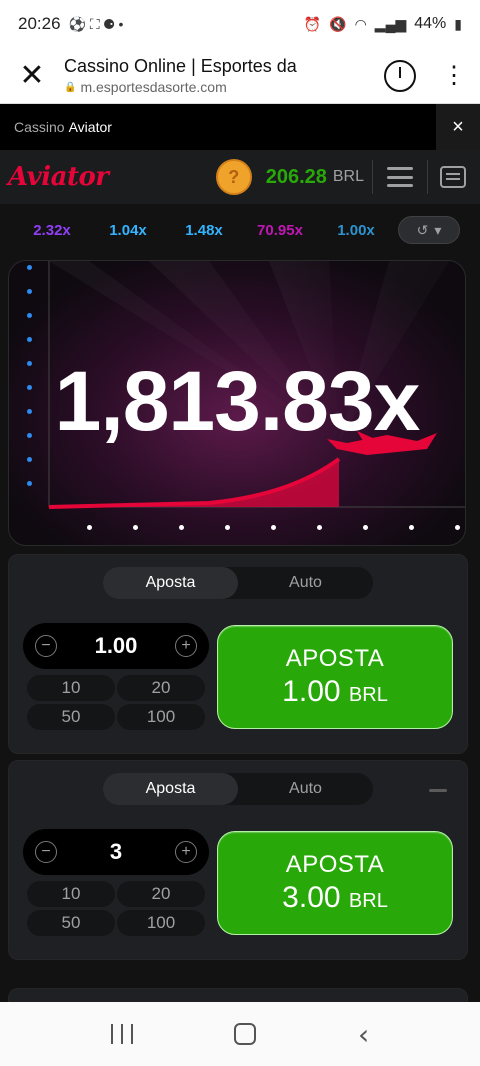 The width and height of the screenshot is (480, 1066). I want to click on history-item-0: 2.32x, so click(52, 230).